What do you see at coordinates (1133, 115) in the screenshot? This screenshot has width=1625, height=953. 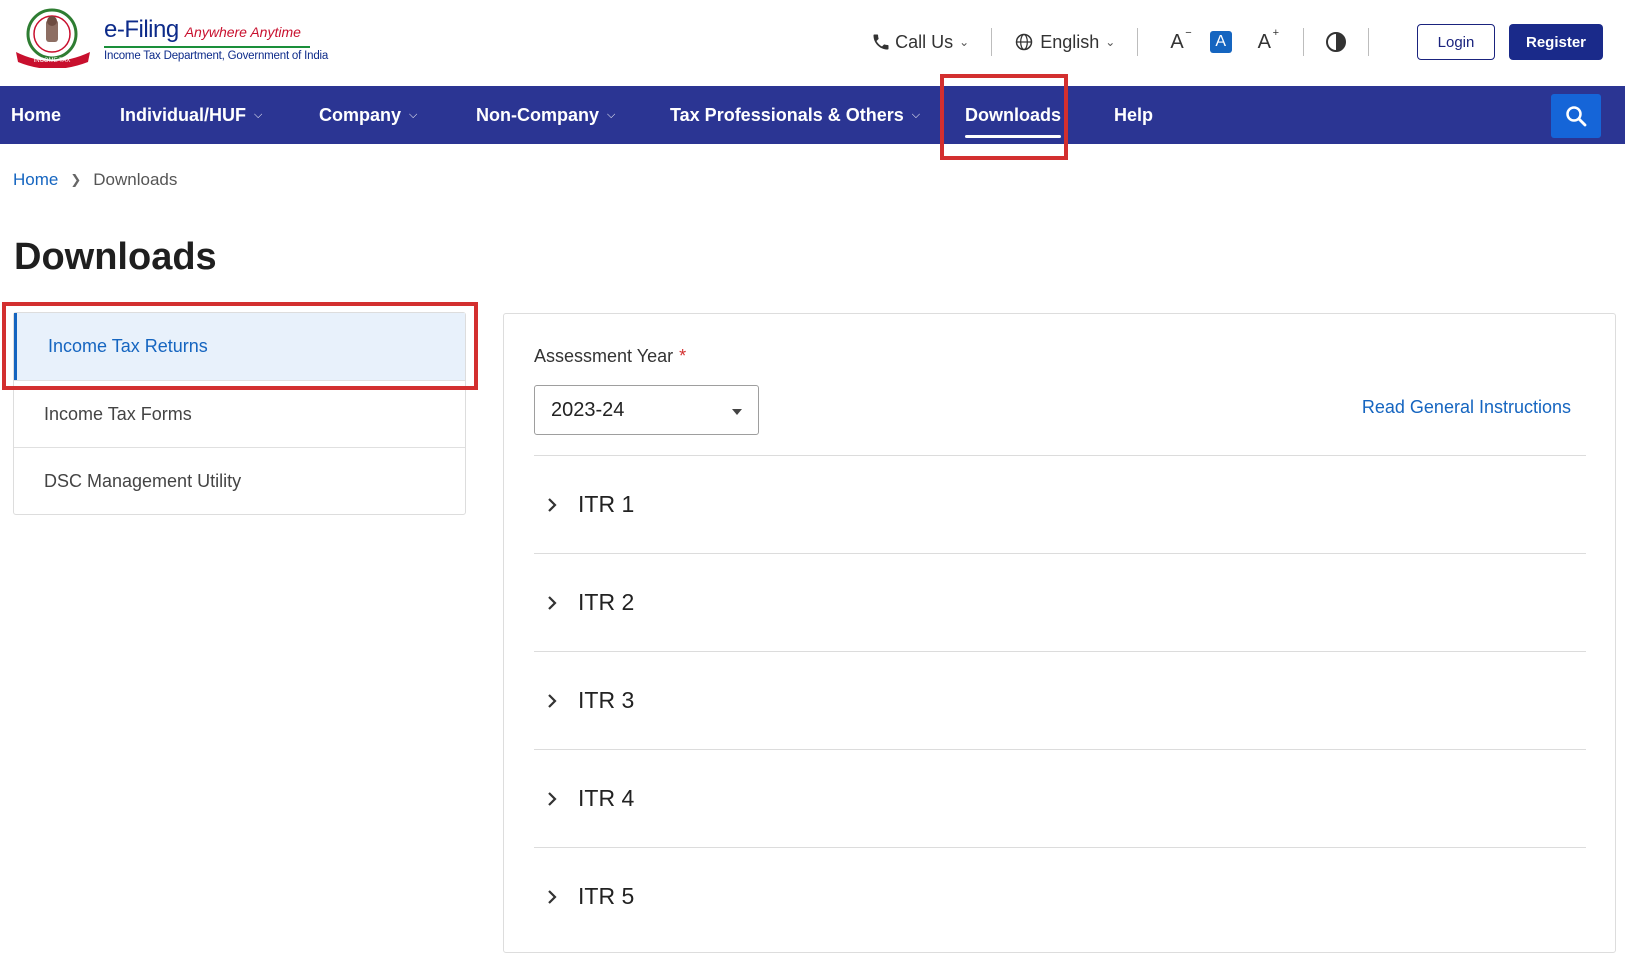 I see `nav-help: Help` at bounding box center [1133, 115].